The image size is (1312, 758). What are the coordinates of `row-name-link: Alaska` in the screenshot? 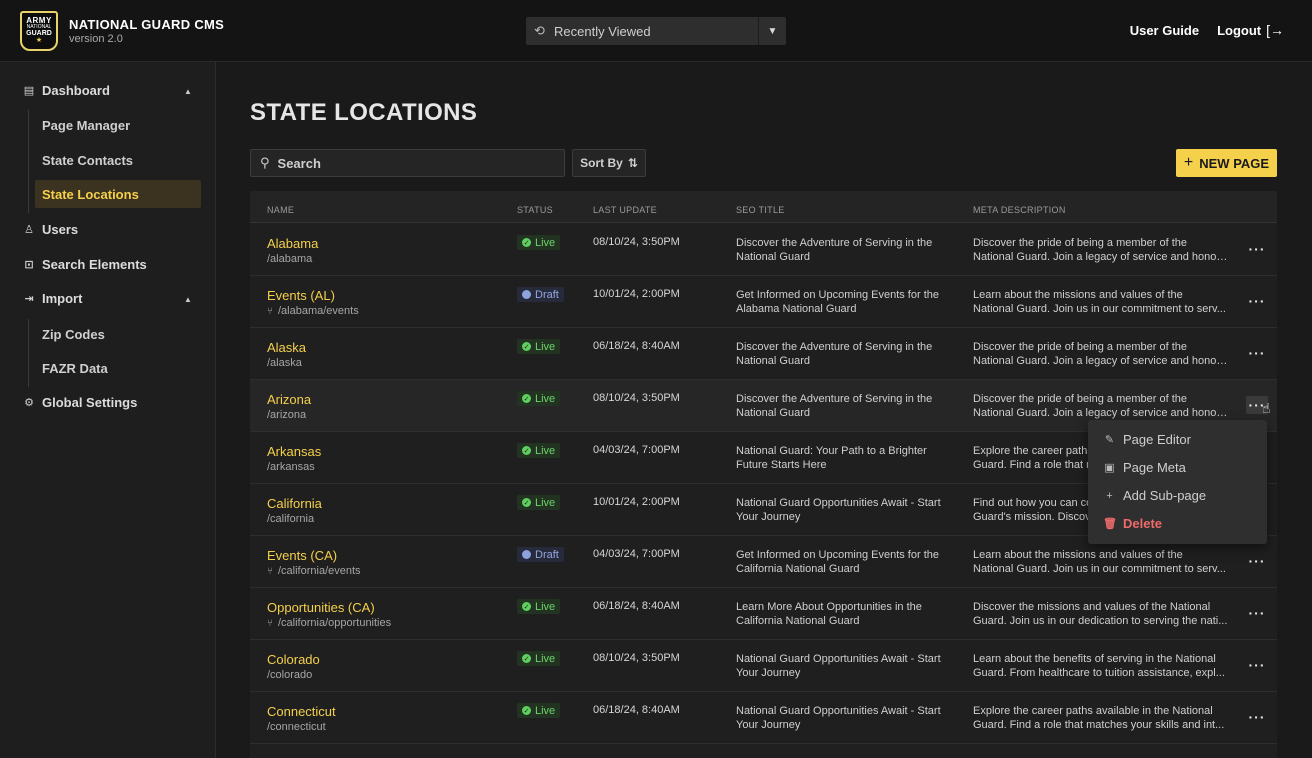 It's located at (286, 347).